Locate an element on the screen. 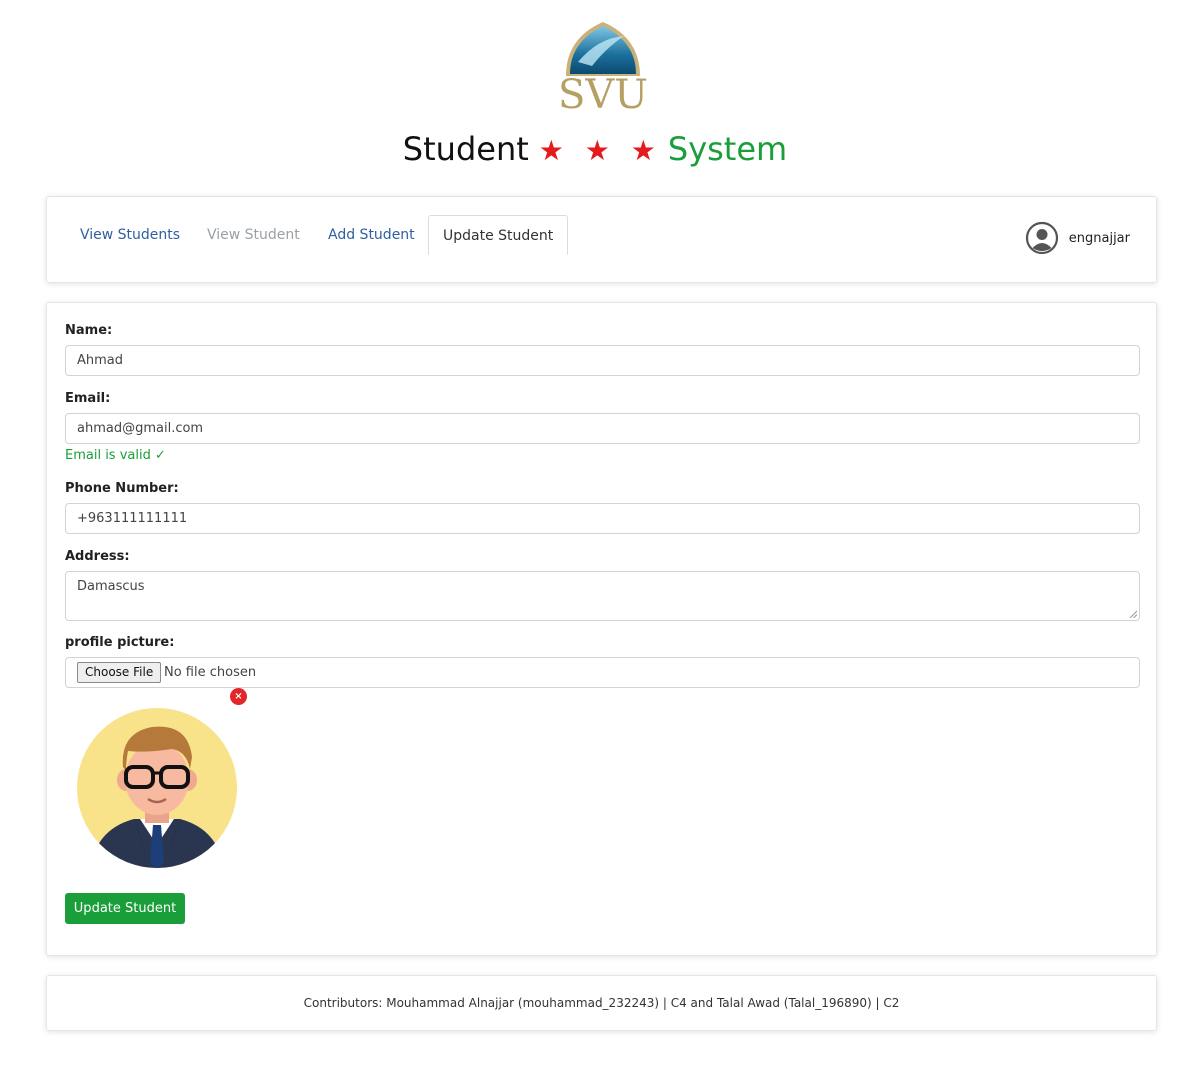 This screenshot has height=1076, width=1190. profile-picture-file-input: Choose File No file chosen is located at coordinates (602, 672).